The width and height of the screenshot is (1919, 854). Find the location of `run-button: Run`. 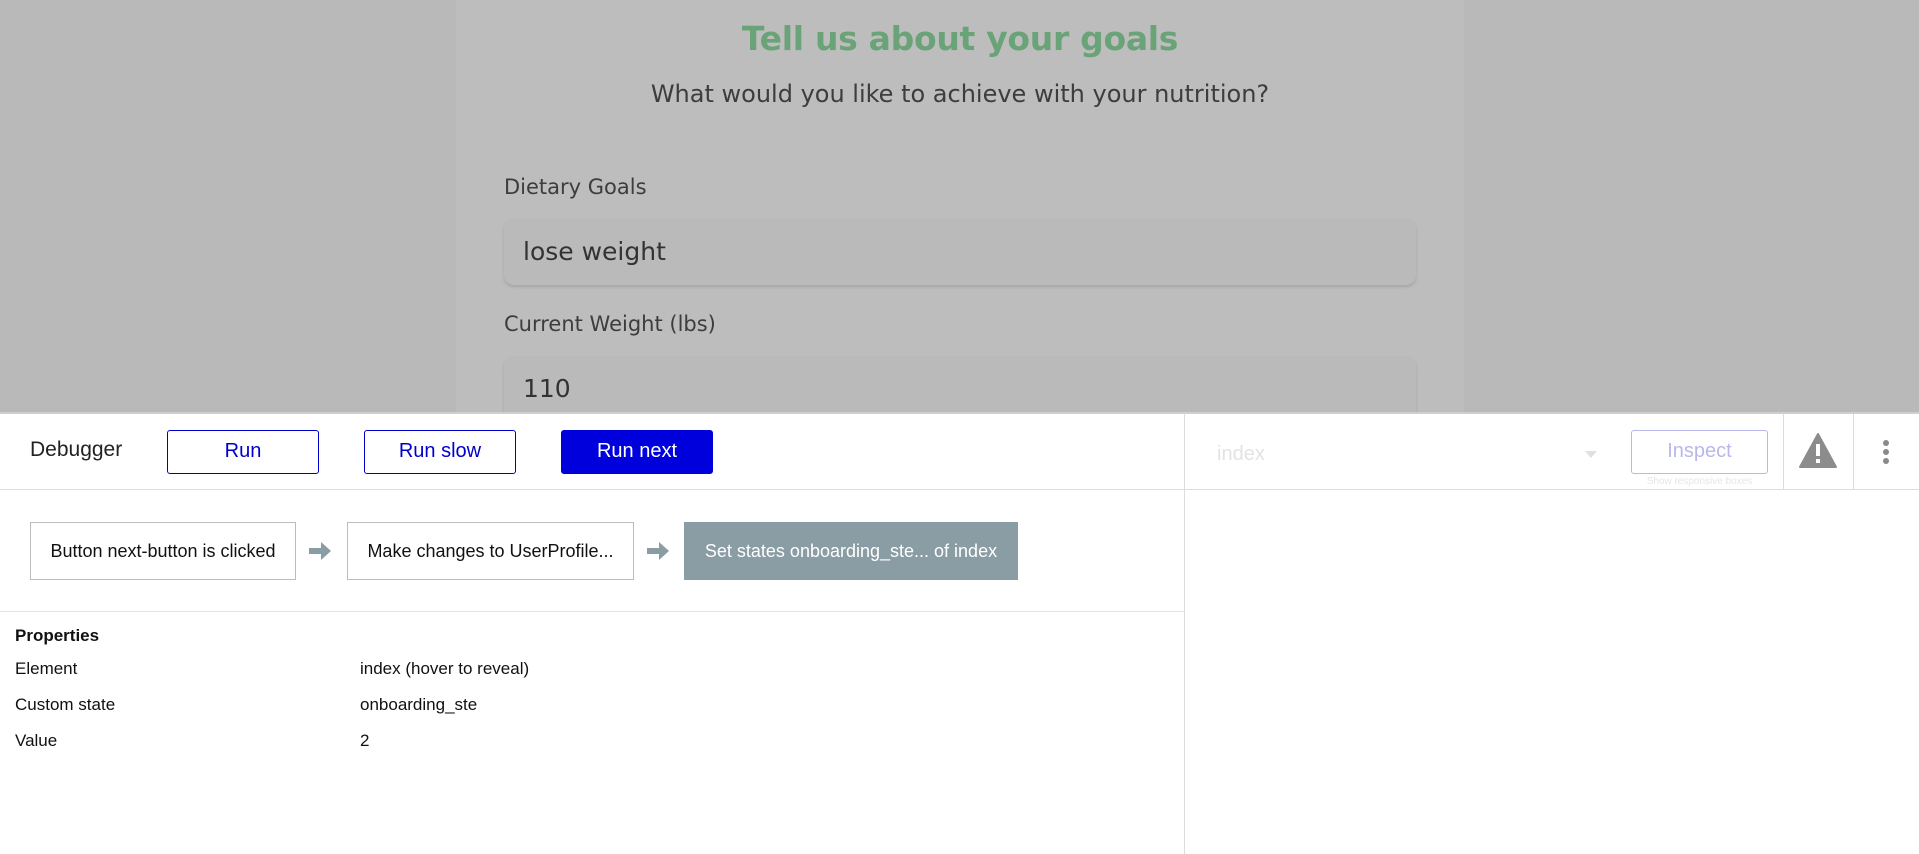

run-button: Run is located at coordinates (243, 452).